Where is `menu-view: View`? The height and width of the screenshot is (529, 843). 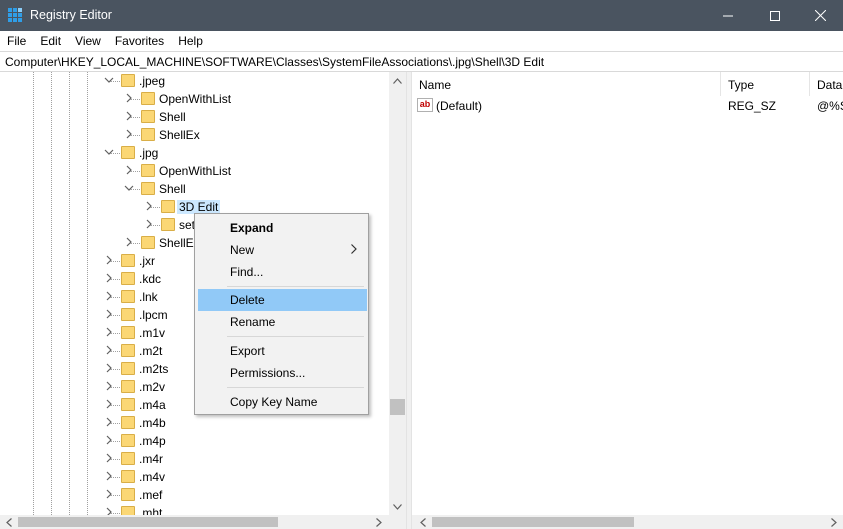 menu-view: View is located at coordinates (88, 41).